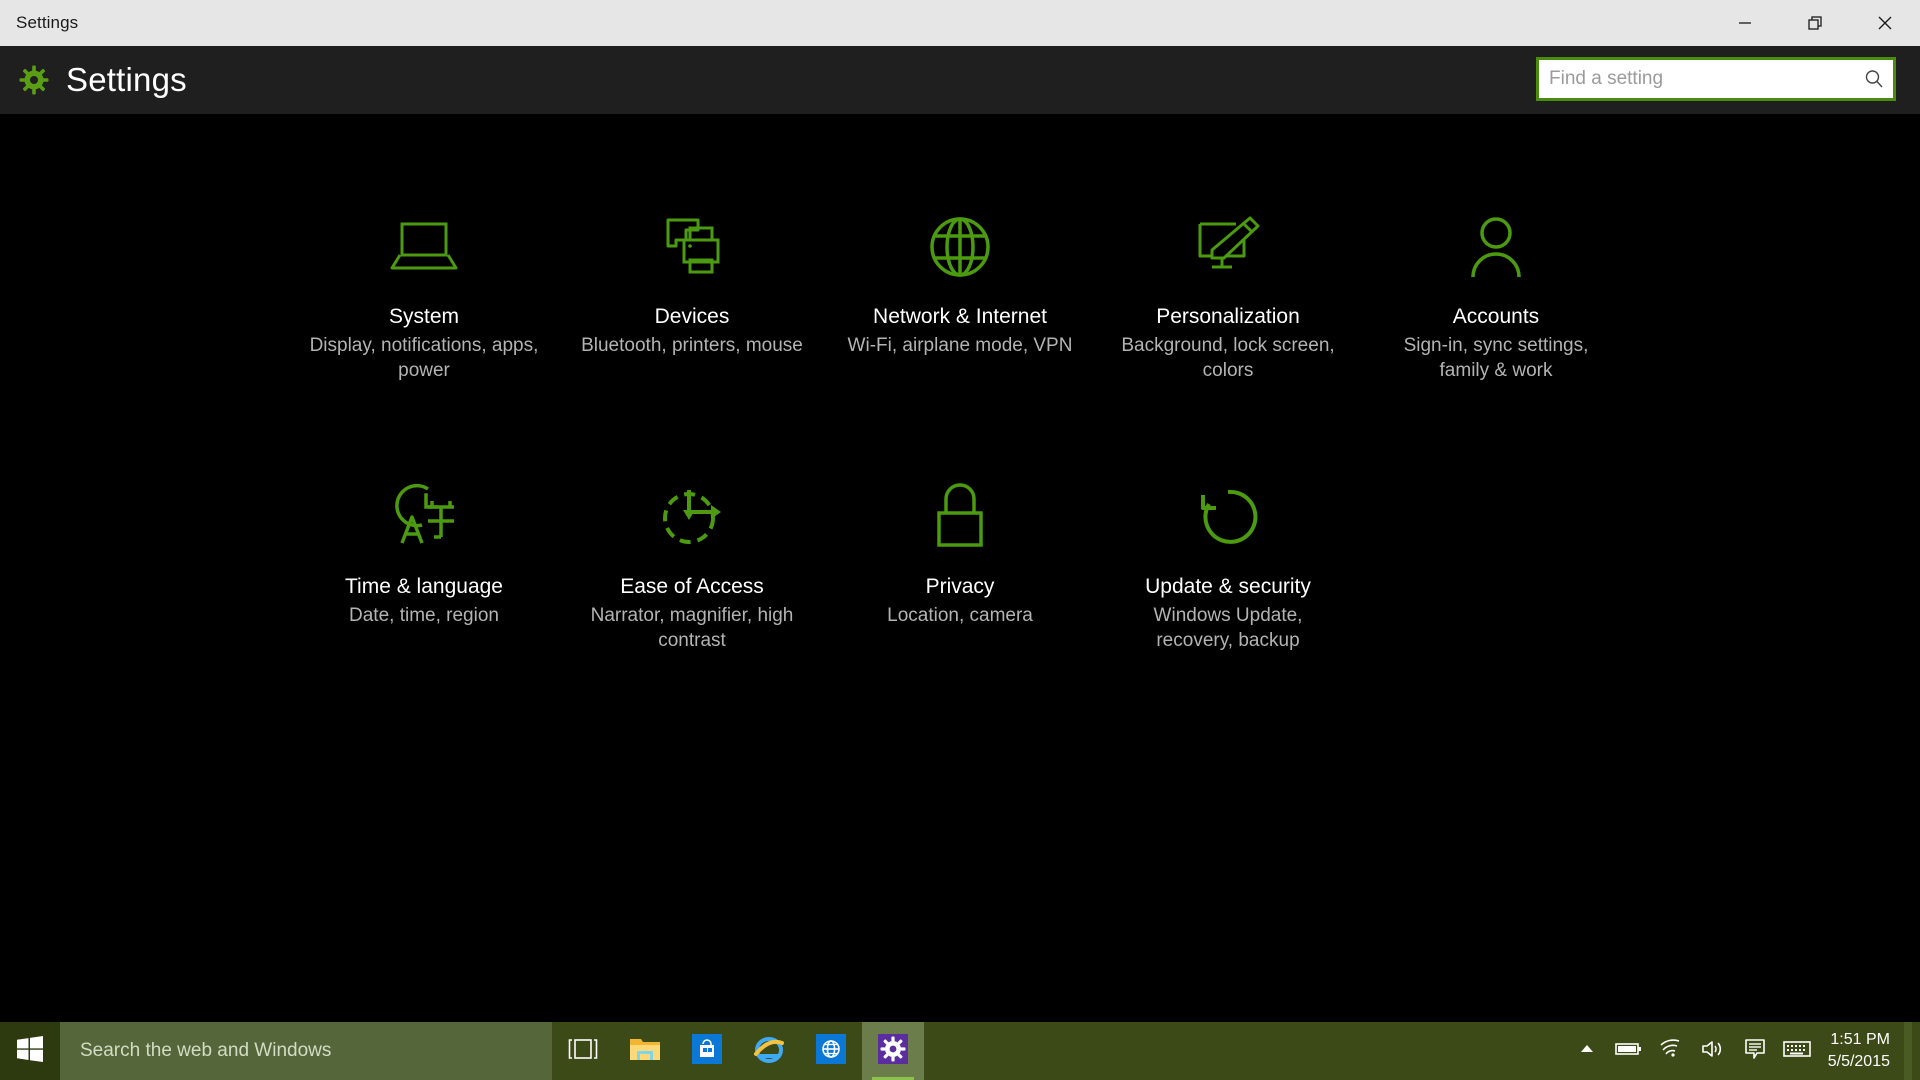  What do you see at coordinates (424, 615) in the screenshot?
I see `tile-description: Date, time, region` at bounding box center [424, 615].